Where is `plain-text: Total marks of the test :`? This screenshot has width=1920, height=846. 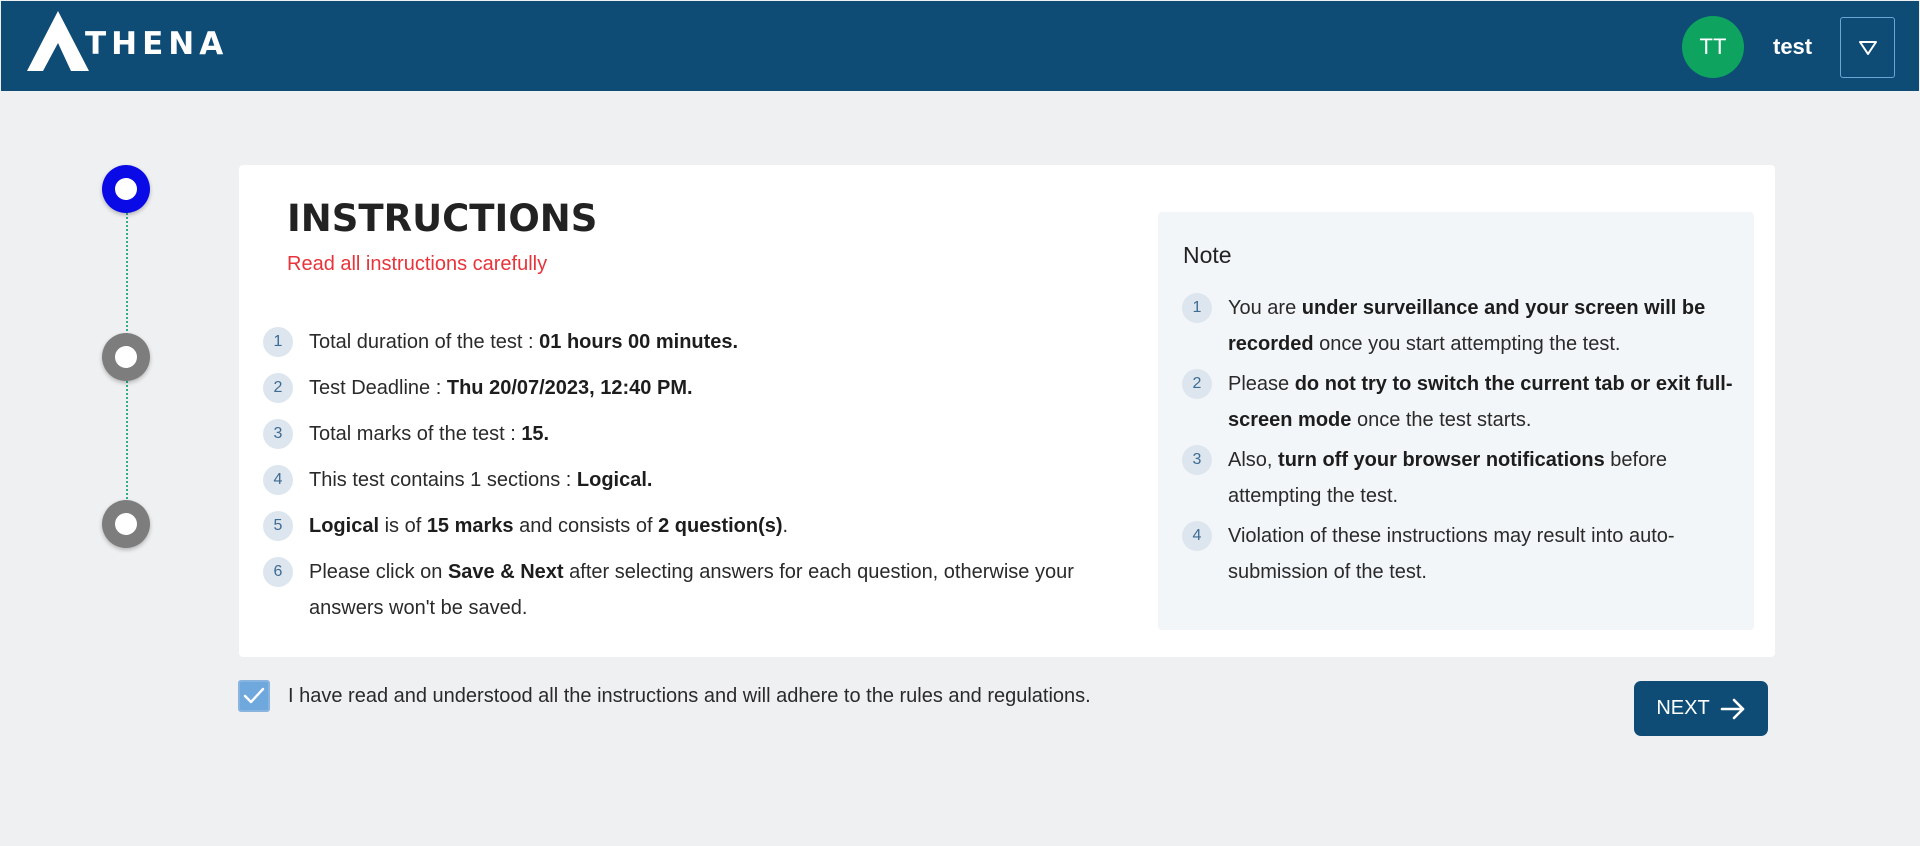 plain-text: Total marks of the test : is located at coordinates (415, 434).